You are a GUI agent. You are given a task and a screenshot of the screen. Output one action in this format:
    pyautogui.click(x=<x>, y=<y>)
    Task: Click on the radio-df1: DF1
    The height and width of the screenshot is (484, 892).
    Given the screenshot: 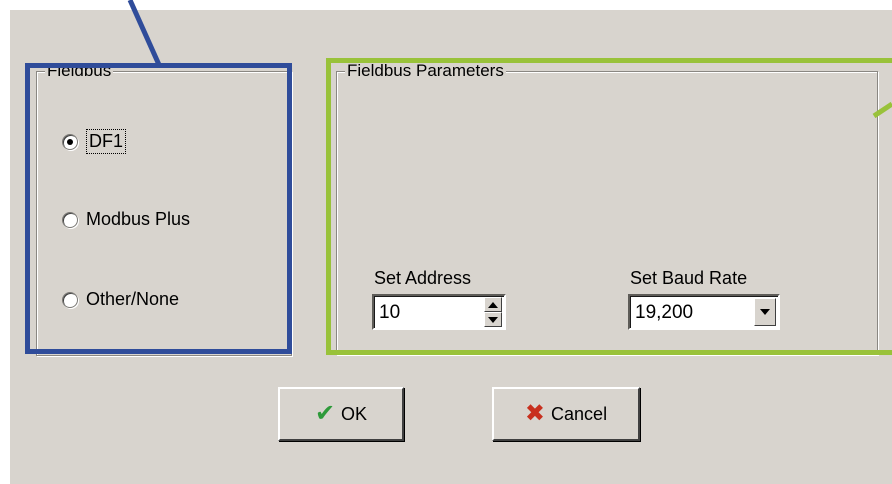 What is the action you would take?
    pyautogui.click(x=94, y=141)
    